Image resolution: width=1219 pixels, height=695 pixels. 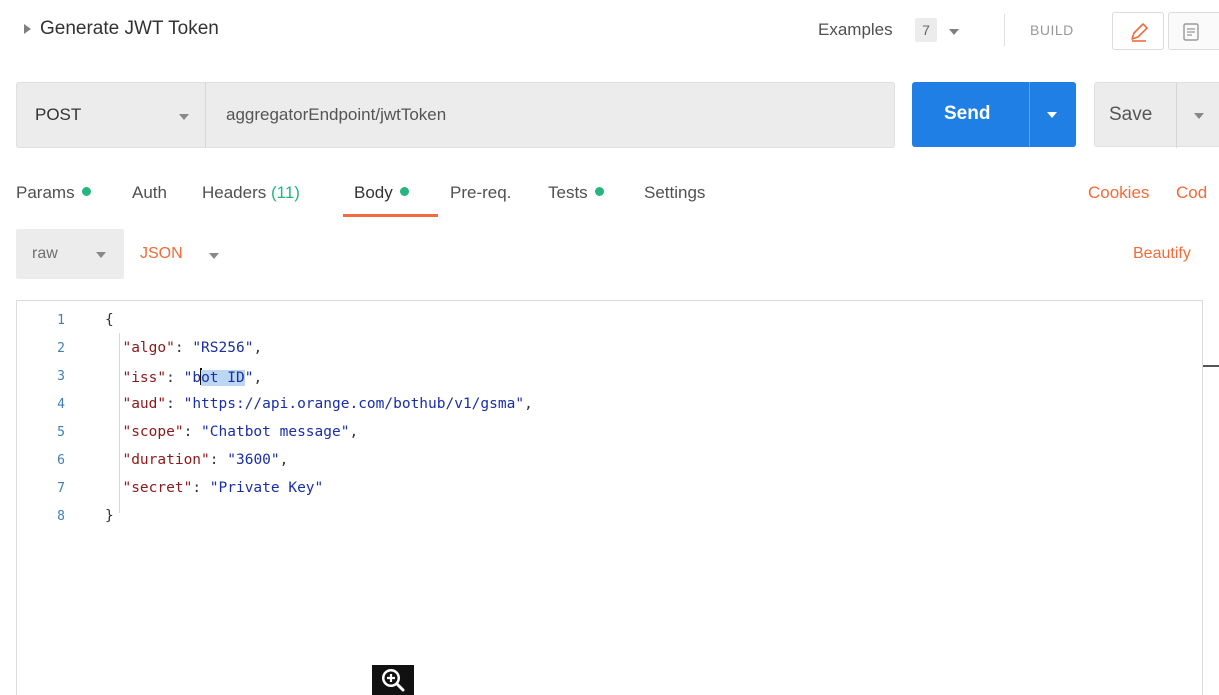 I want to click on scrollbar-marker, so click(x=1211, y=366).